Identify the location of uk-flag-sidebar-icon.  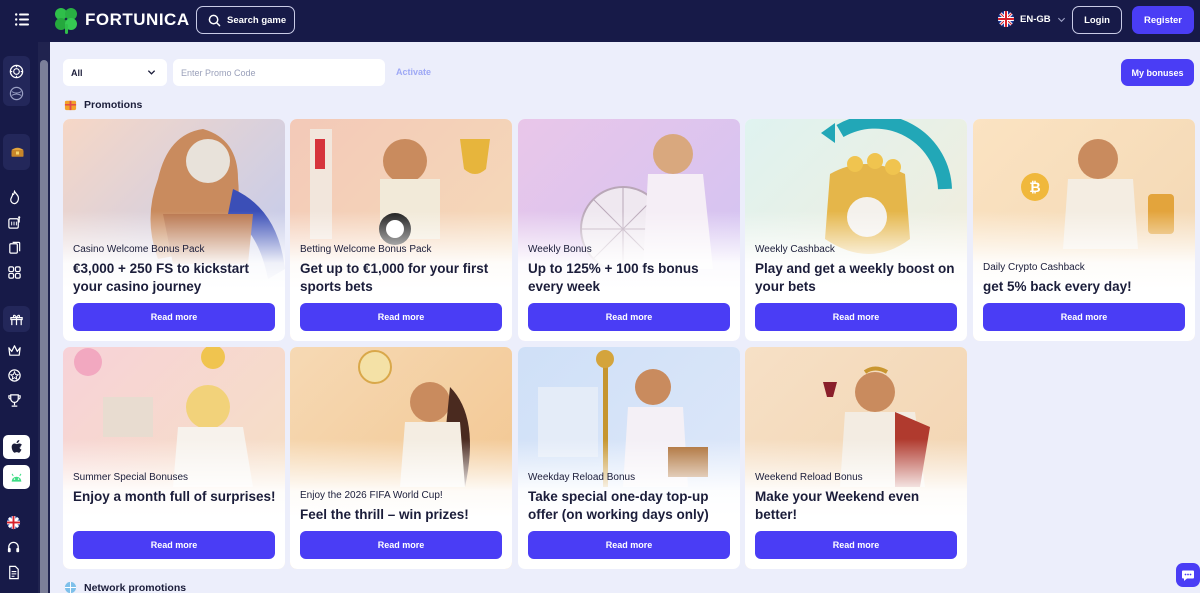
(13, 522).